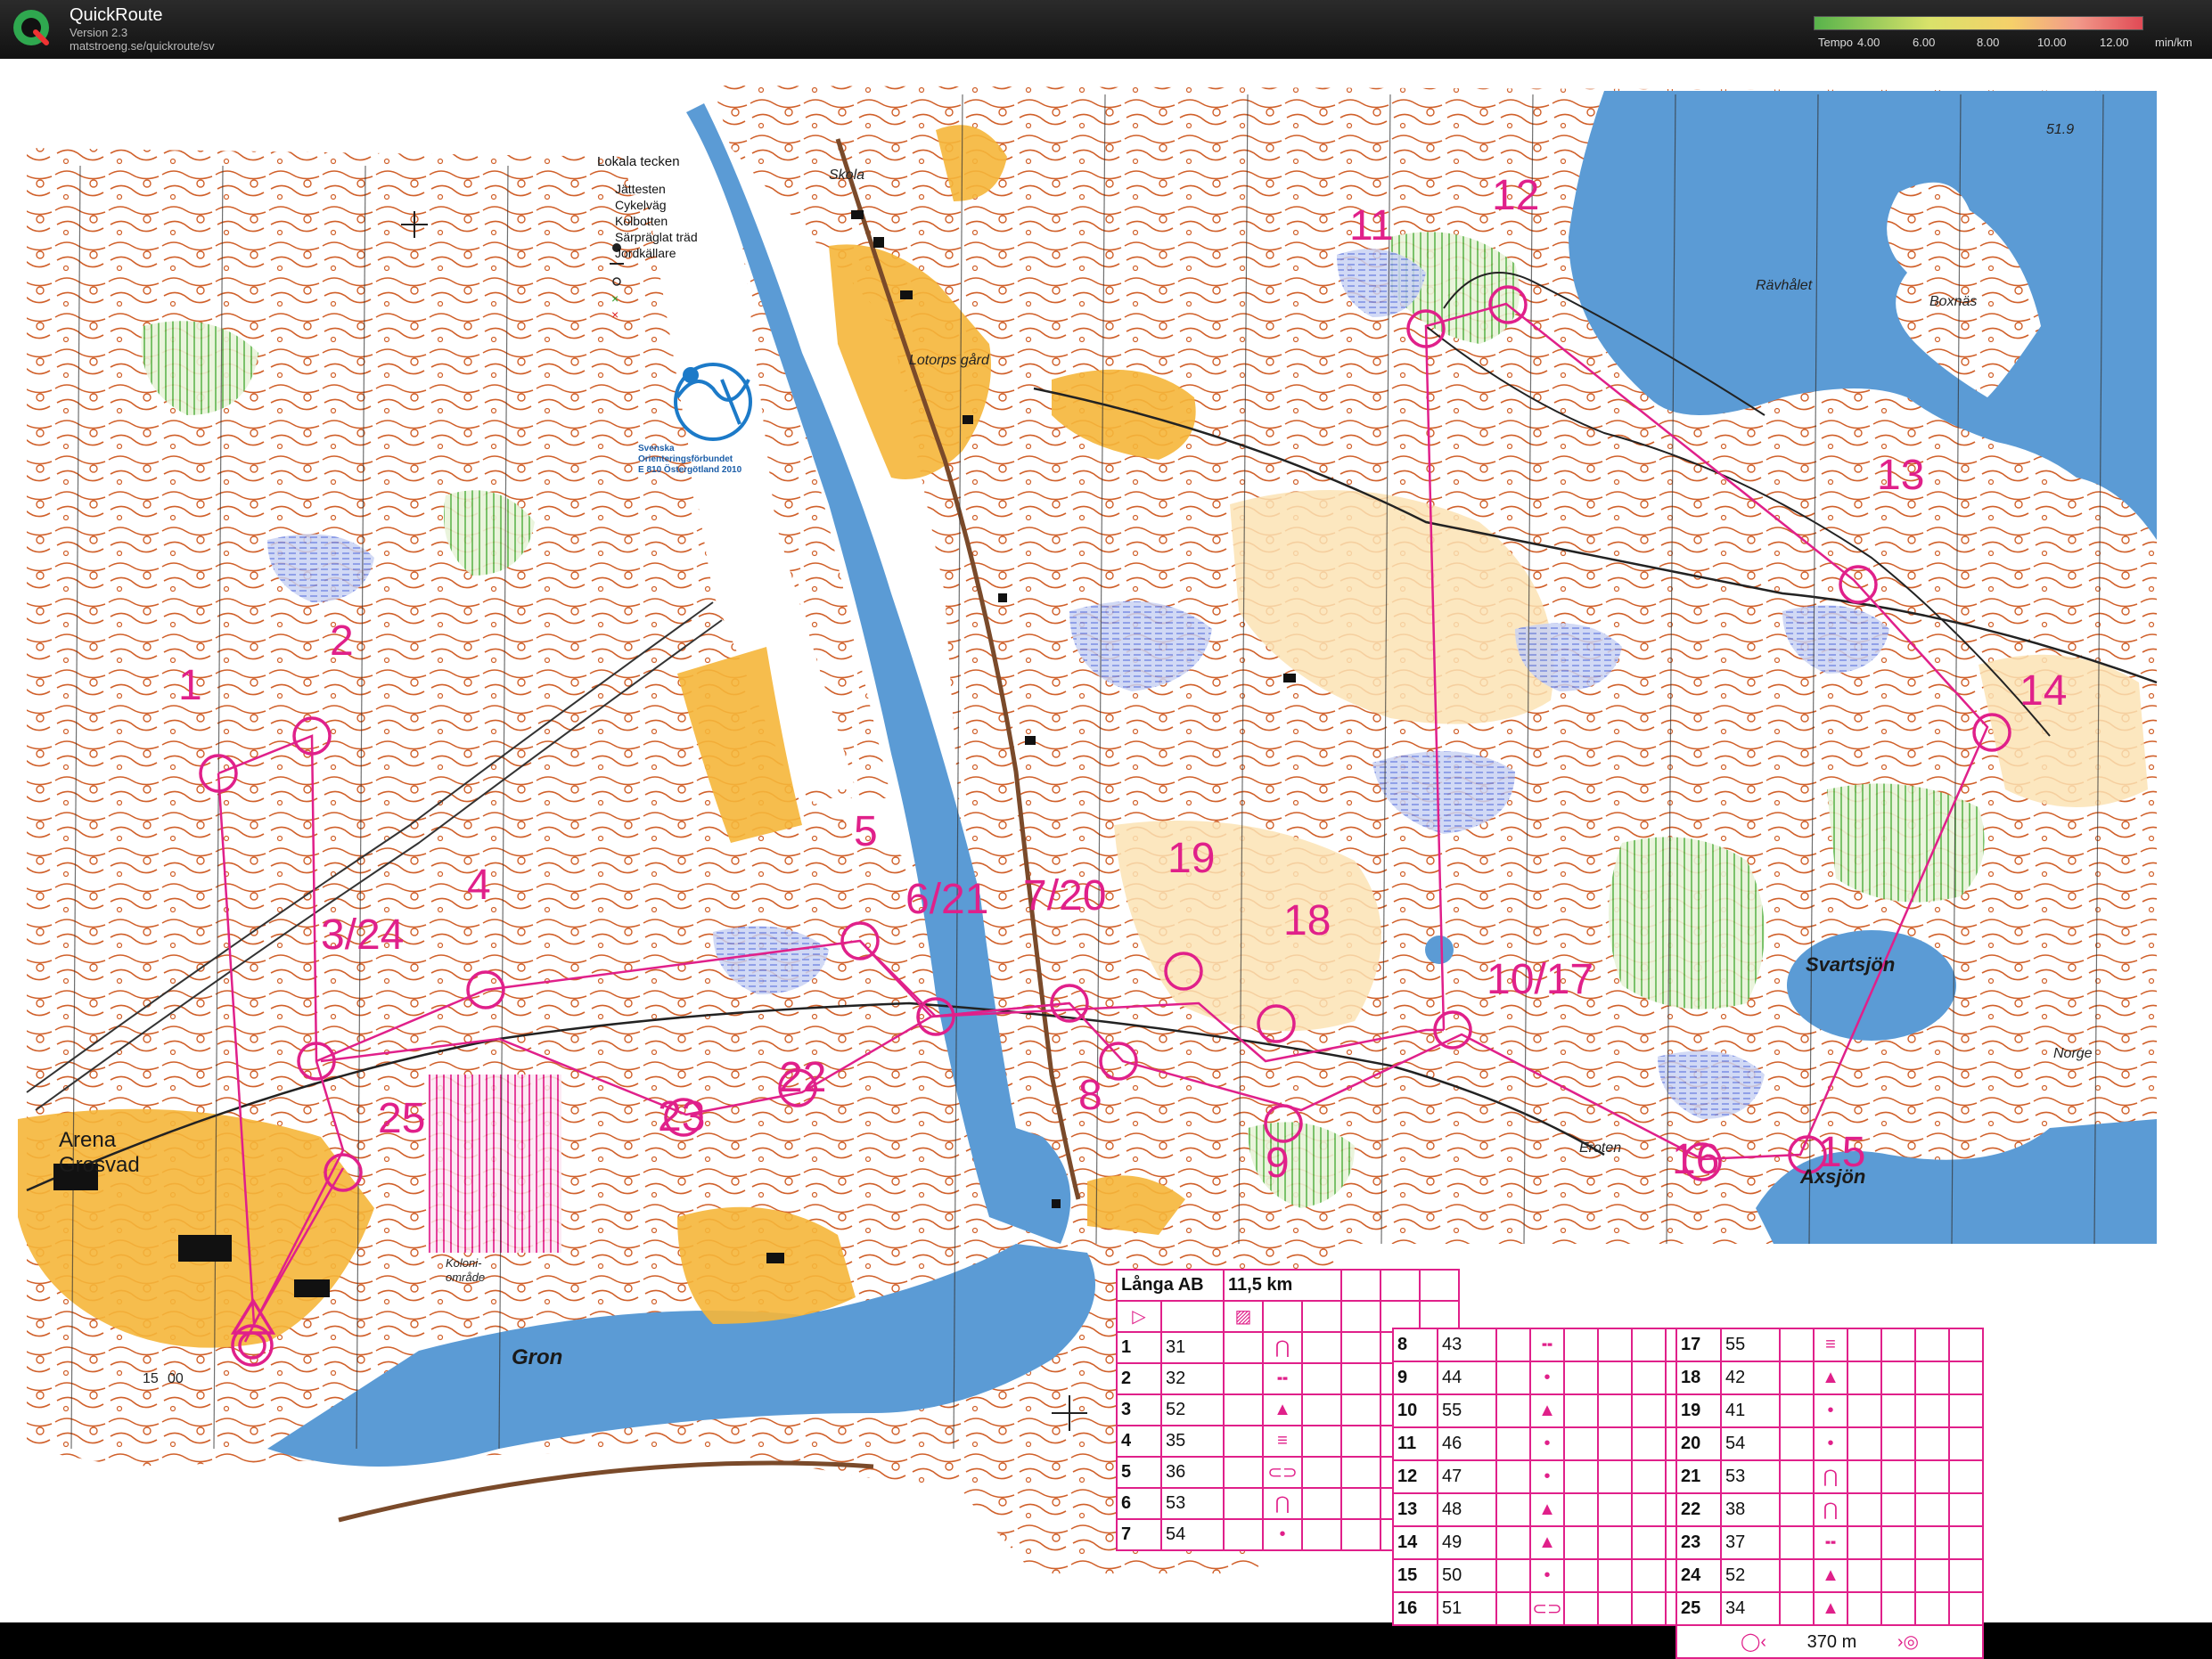 Image resolution: width=2212 pixels, height=1659 pixels. I want to click on control-code: 55, so click(1467, 1410).